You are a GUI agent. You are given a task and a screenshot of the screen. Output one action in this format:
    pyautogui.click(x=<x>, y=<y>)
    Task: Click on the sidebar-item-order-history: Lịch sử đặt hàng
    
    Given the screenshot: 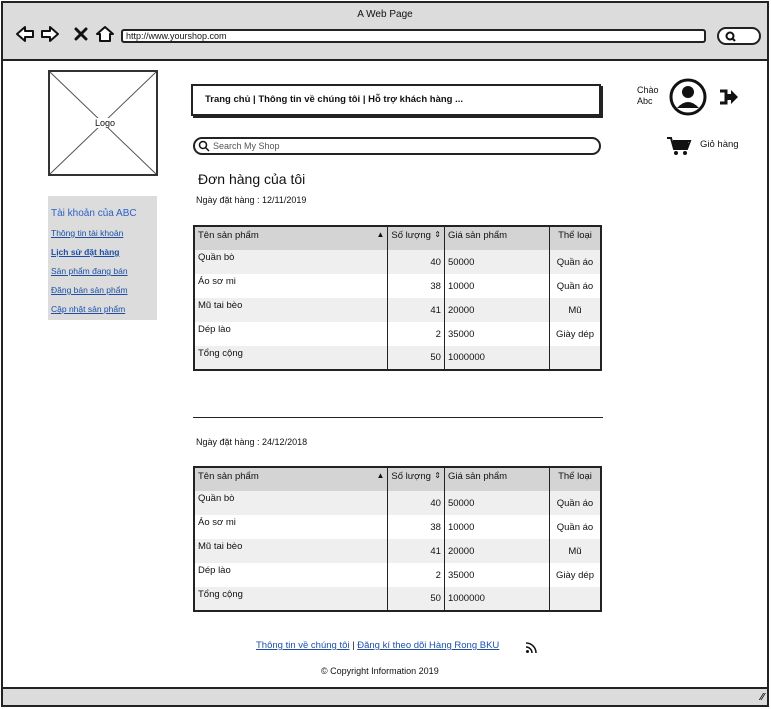 What is the action you would take?
    pyautogui.click(x=102, y=252)
    